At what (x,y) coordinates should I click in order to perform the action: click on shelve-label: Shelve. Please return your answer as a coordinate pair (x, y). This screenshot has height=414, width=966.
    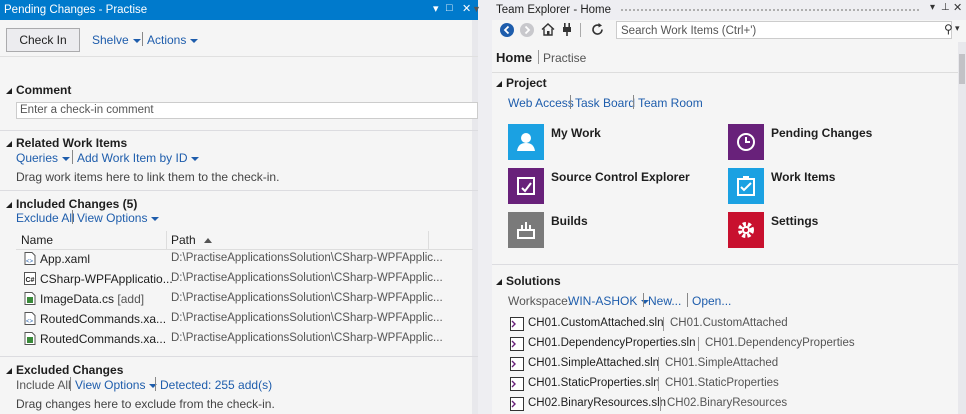
    Looking at the image, I should click on (110, 40).